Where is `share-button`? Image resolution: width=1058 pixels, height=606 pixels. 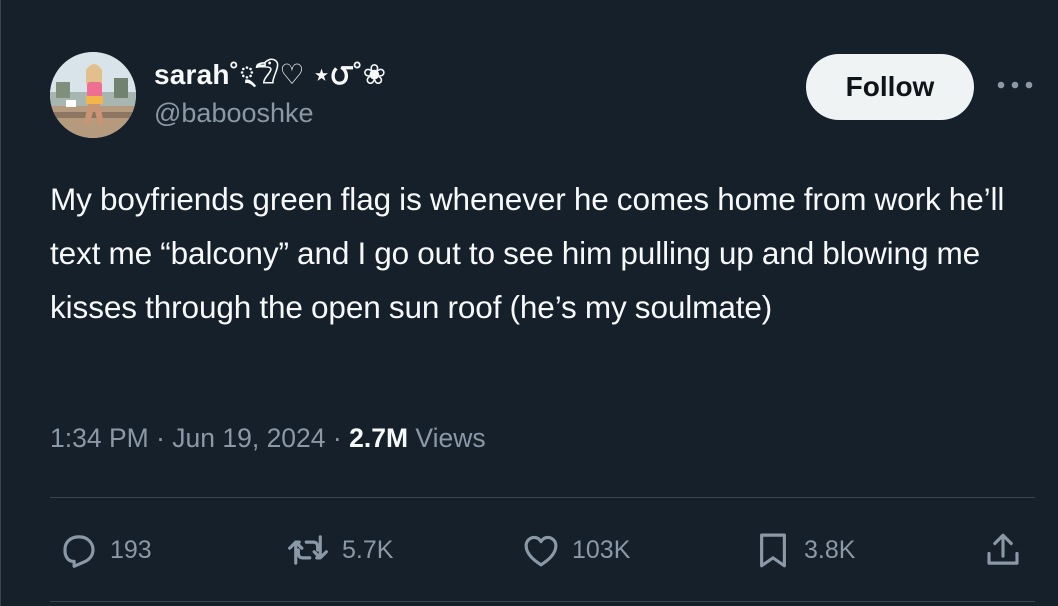 share-button is located at coordinates (1003, 550).